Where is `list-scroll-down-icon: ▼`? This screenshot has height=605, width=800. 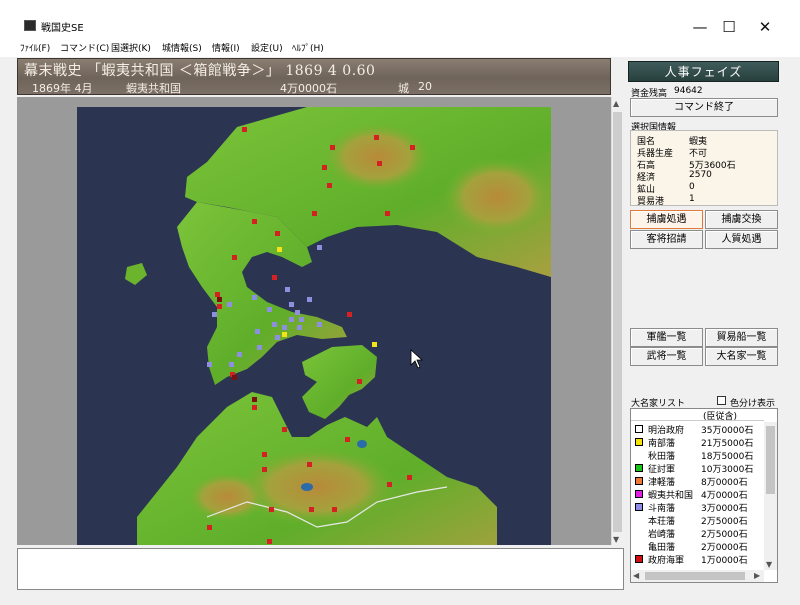 list-scroll-down-icon: ▼ is located at coordinates (769, 564).